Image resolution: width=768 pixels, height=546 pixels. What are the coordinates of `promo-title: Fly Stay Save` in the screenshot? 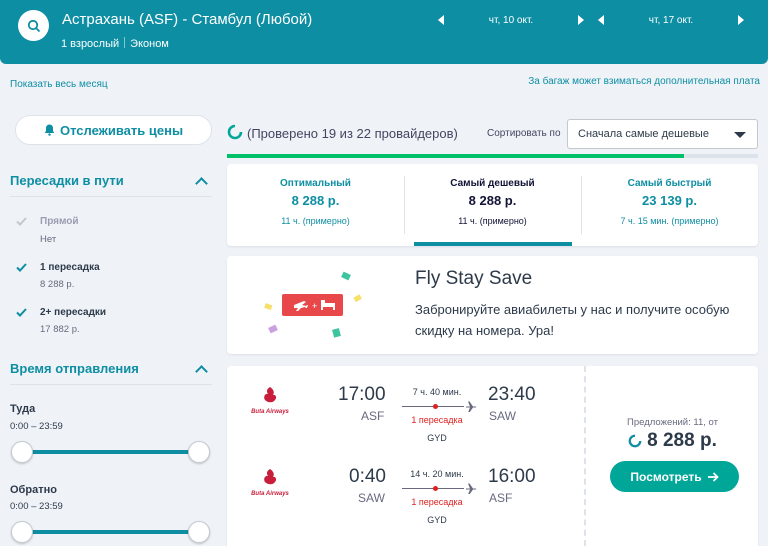 It's located at (474, 278).